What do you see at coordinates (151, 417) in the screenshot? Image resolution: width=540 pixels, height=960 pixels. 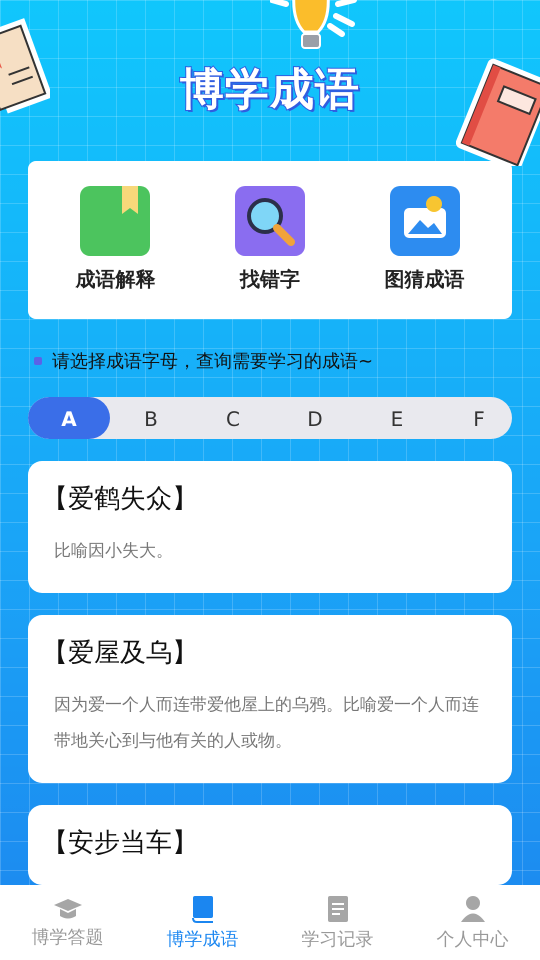 I see `letter-tab: B` at bounding box center [151, 417].